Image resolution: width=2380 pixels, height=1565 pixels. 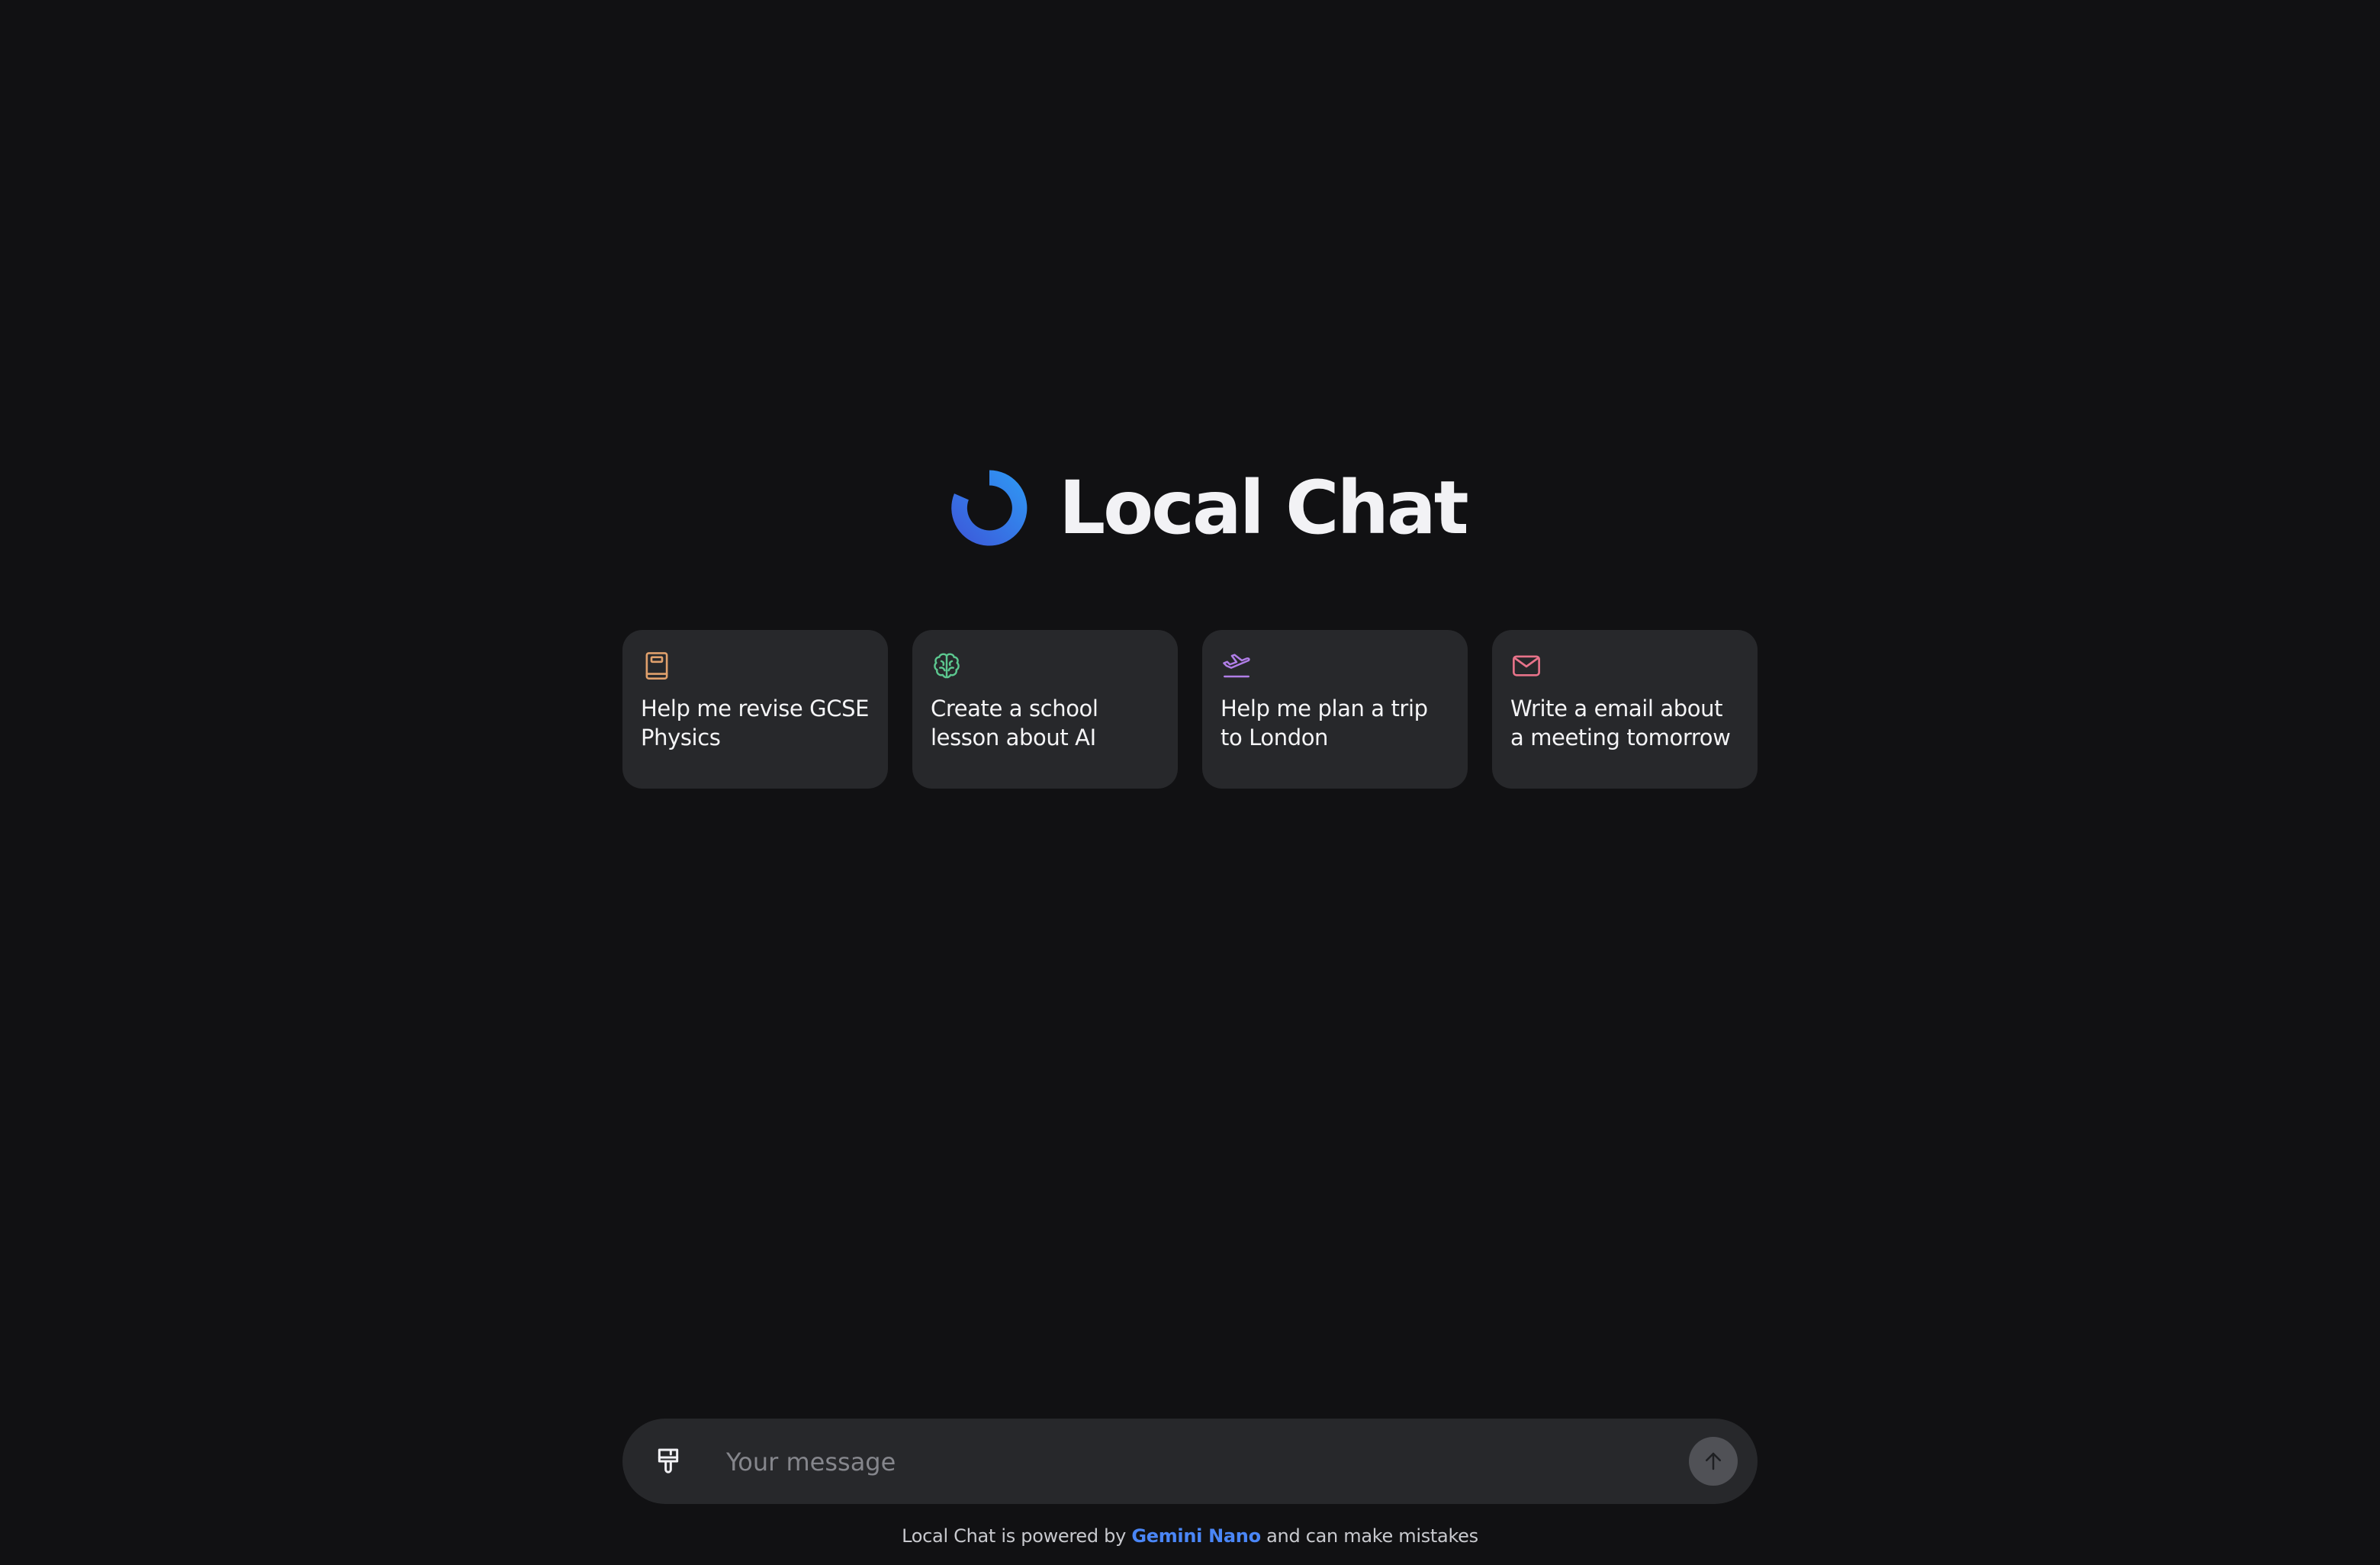 I want to click on footer-suffix: and can make mistakes, so click(x=1372, y=1536).